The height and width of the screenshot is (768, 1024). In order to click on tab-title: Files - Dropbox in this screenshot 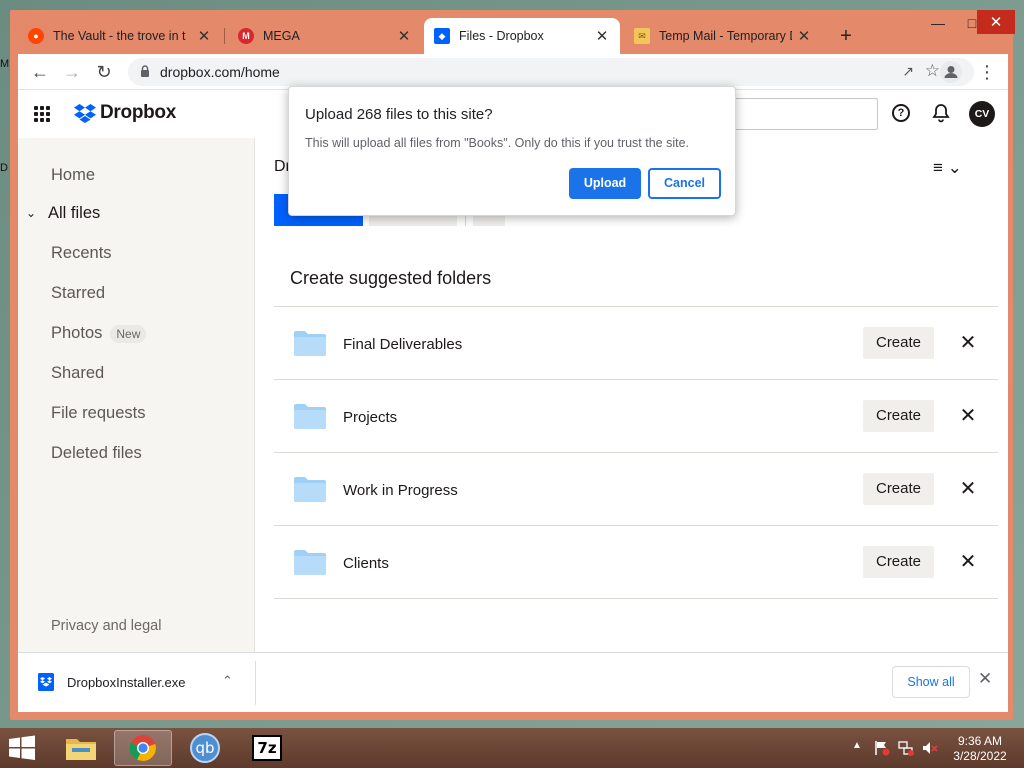, I will do `click(501, 36)`.